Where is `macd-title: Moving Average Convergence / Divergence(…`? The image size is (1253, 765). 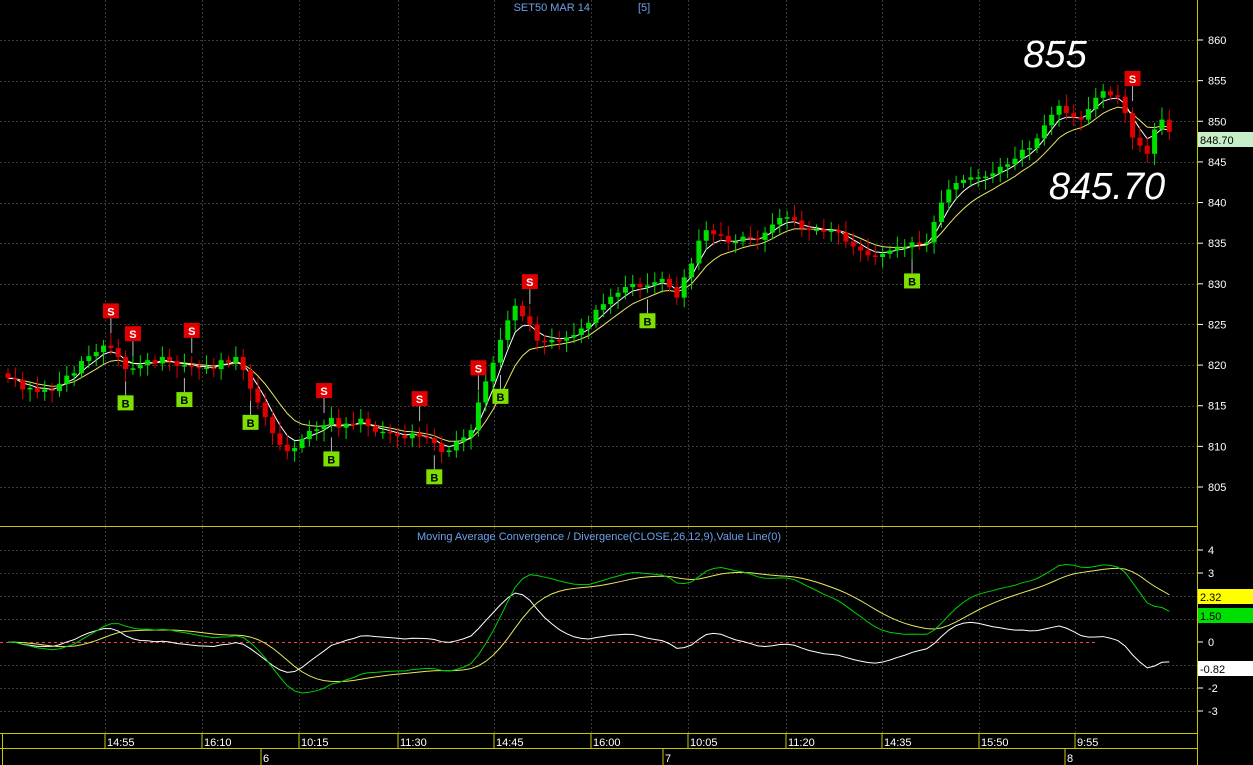 macd-title: Moving Average Convergence / Divergence(… is located at coordinates (599, 537).